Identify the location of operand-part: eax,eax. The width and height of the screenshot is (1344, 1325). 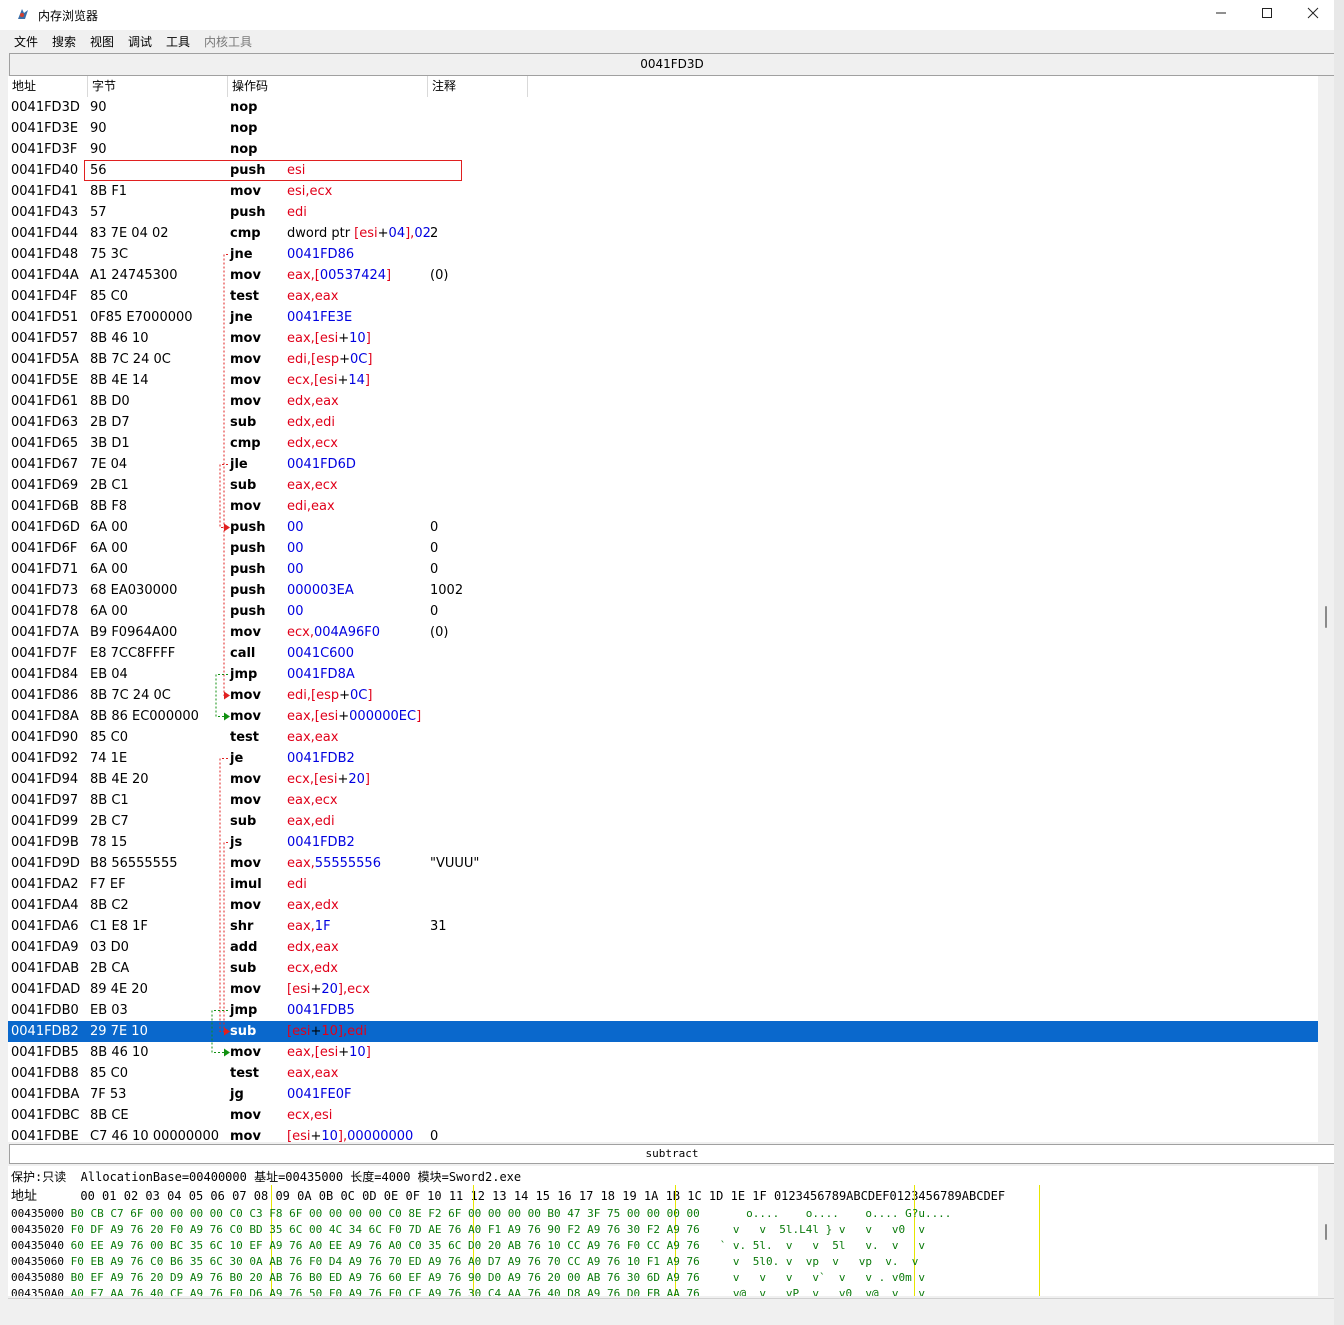
(313, 296).